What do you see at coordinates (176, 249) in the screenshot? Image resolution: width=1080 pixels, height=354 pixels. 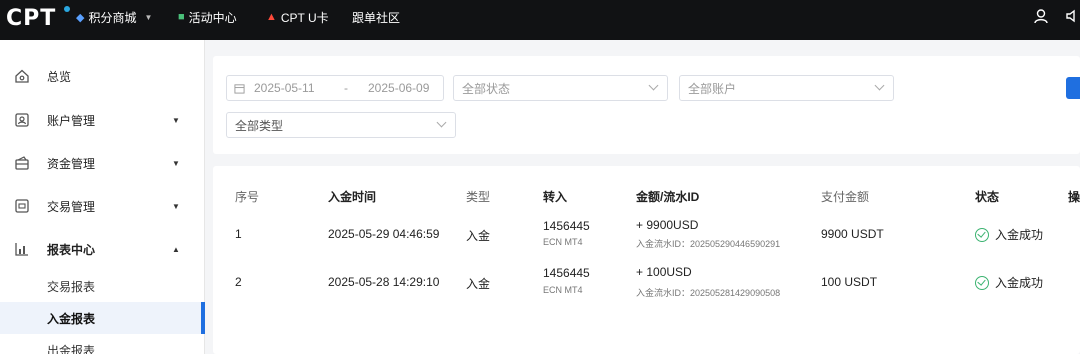 I see `chevron-up-icon: ▲` at bounding box center [176, 249].